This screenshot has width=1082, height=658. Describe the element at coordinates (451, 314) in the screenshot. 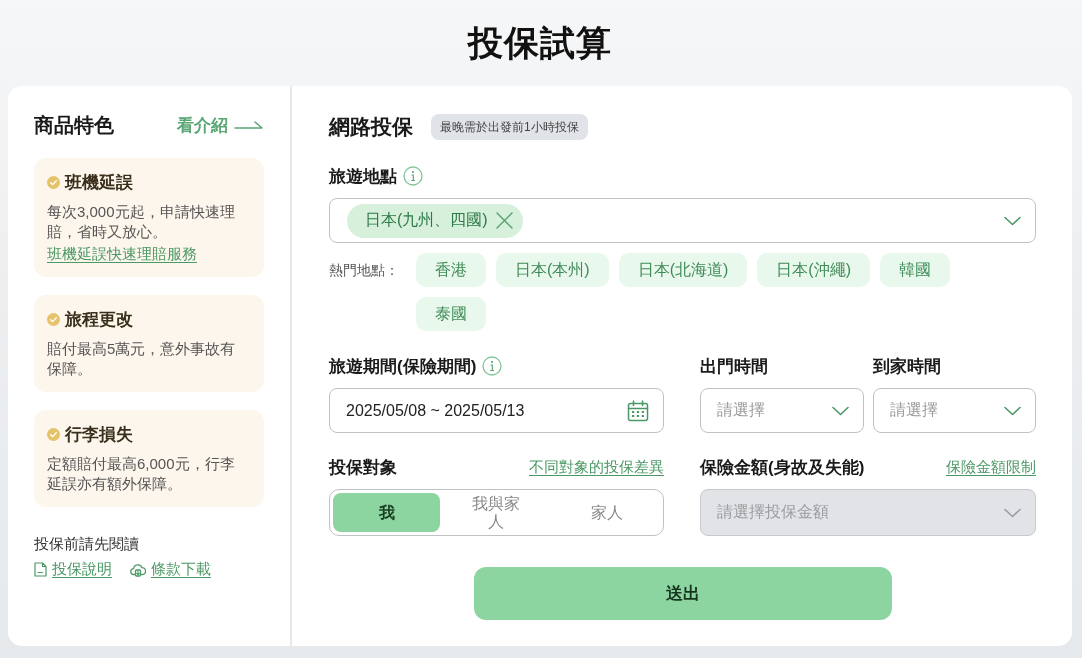

I see `destination-option: 泰國` at that location.